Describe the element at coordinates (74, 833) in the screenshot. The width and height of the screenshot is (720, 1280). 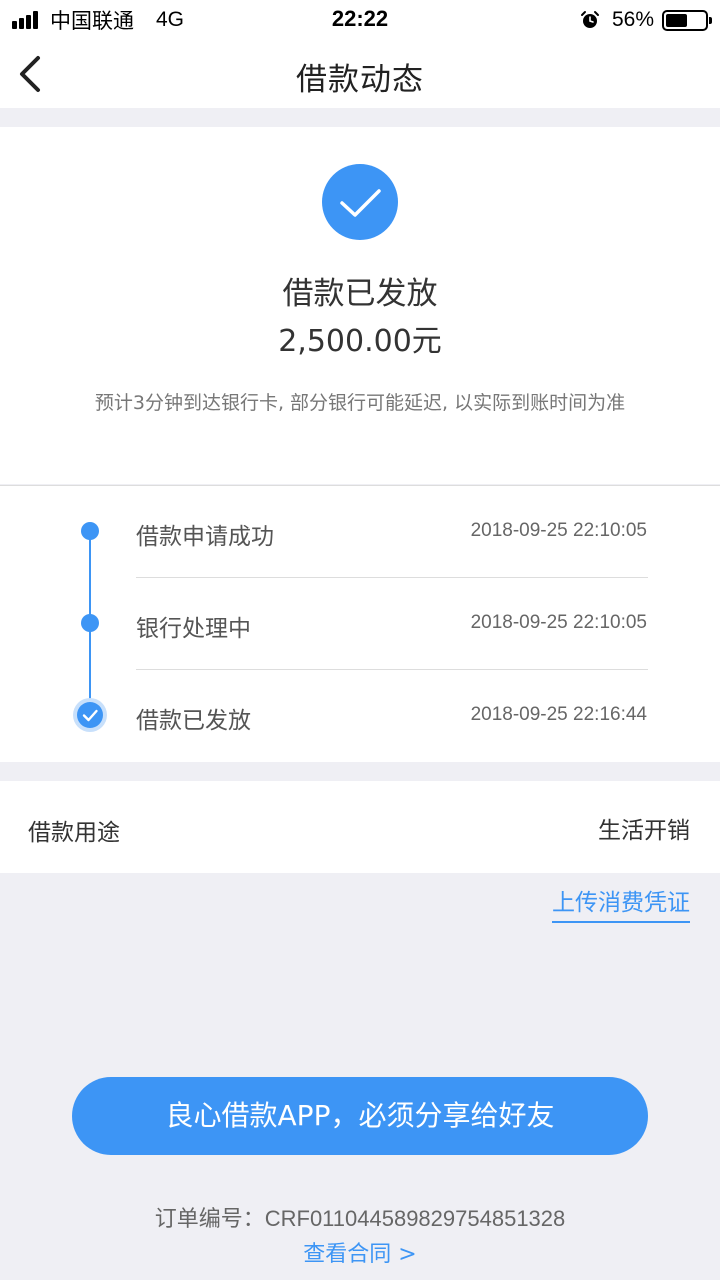
I see `loan-purpose-label: 借款用途` at that location.